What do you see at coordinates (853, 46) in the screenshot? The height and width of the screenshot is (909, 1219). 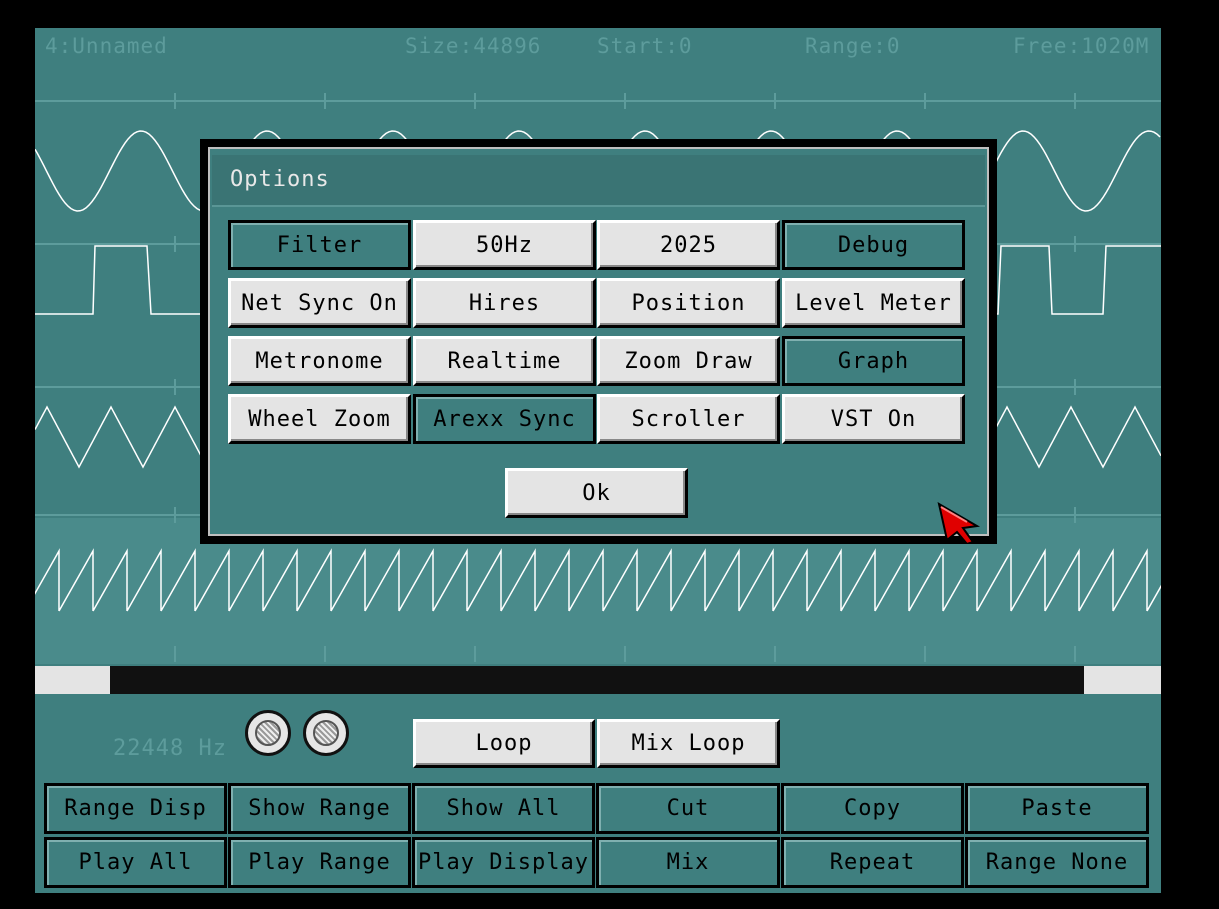 I see `range-length: Range:0` at bounding box center [853, 46].